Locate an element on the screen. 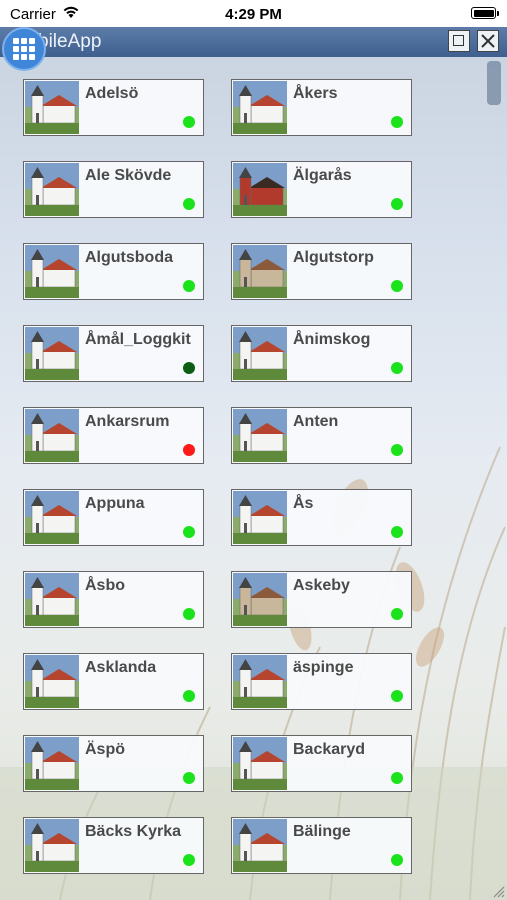 The height and width of the screenshot is (900, 507). battery-cap is located at coordinates (498, 13).